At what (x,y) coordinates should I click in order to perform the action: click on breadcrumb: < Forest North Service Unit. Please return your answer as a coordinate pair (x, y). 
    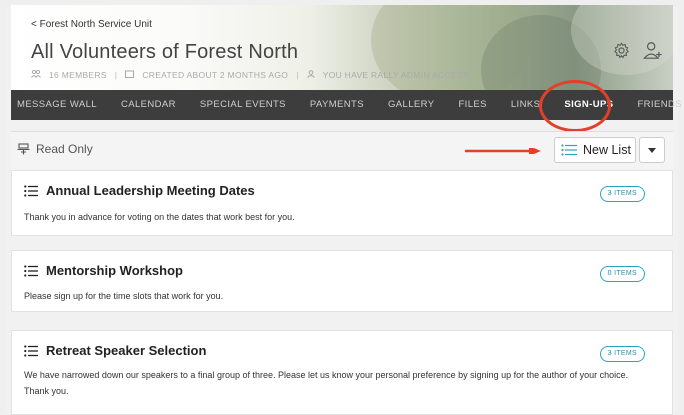
    Looking at the image, I should click on (91, 24).